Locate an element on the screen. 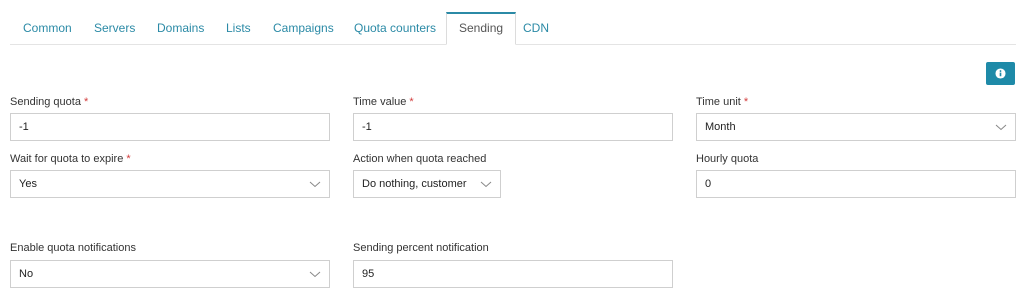 Image resolution: width=1024 pixels, height=297 pixels. time-unit-select: Month is located at coordinates (856, 127).